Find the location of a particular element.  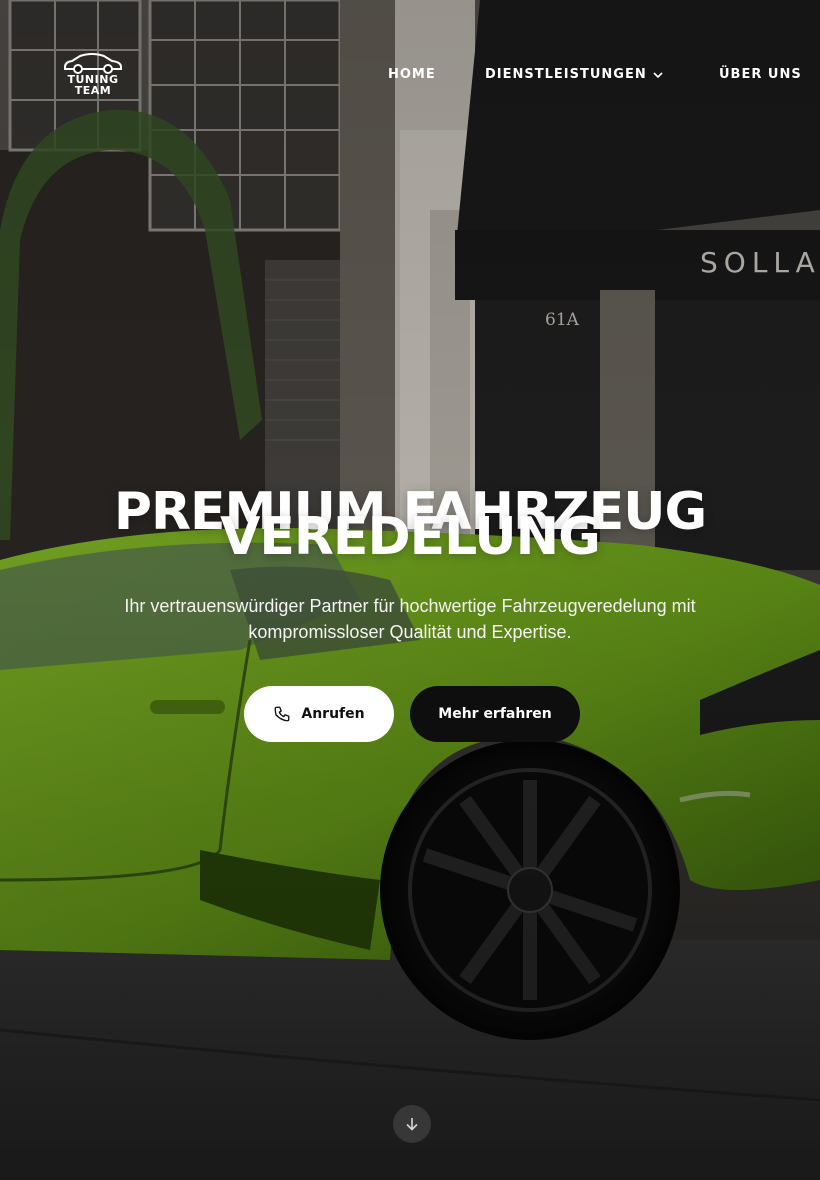

phone-icon is located at coordinates (282, 714).